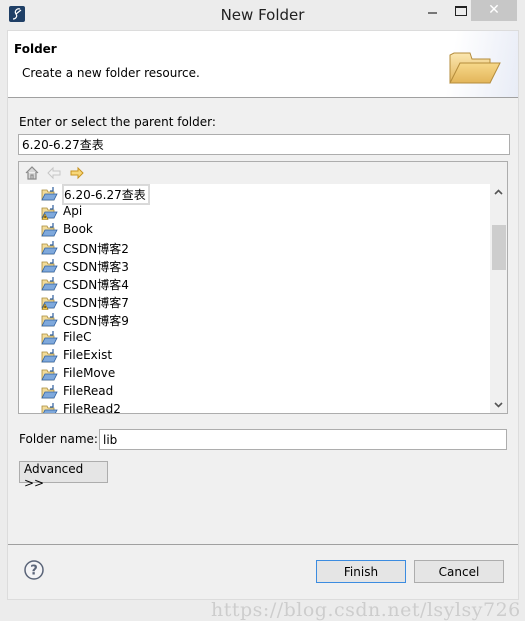 This screenshot has width=525, height=621. I want to click on tree-item: FileRead, so click(249, 392).